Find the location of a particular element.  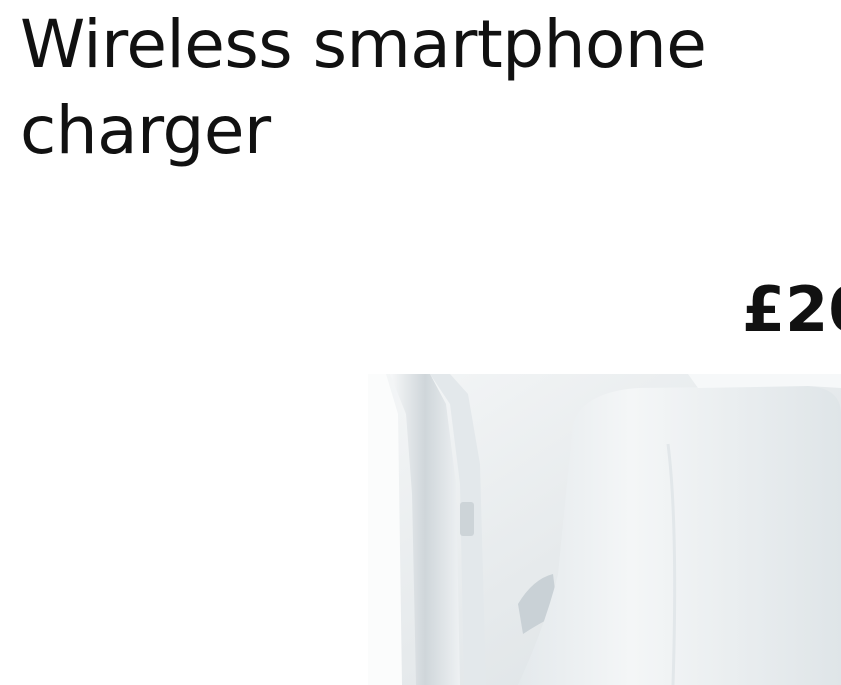

product-price: £20 is located at coordinates (791, 309).